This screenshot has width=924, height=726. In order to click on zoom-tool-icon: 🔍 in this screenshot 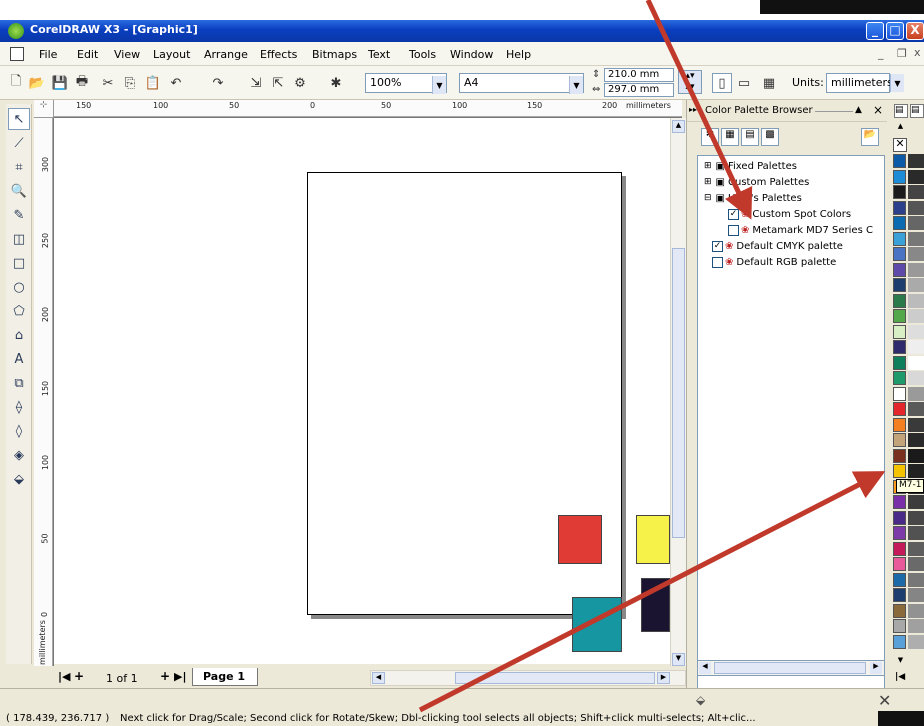, I will do `click(19, 191)`.